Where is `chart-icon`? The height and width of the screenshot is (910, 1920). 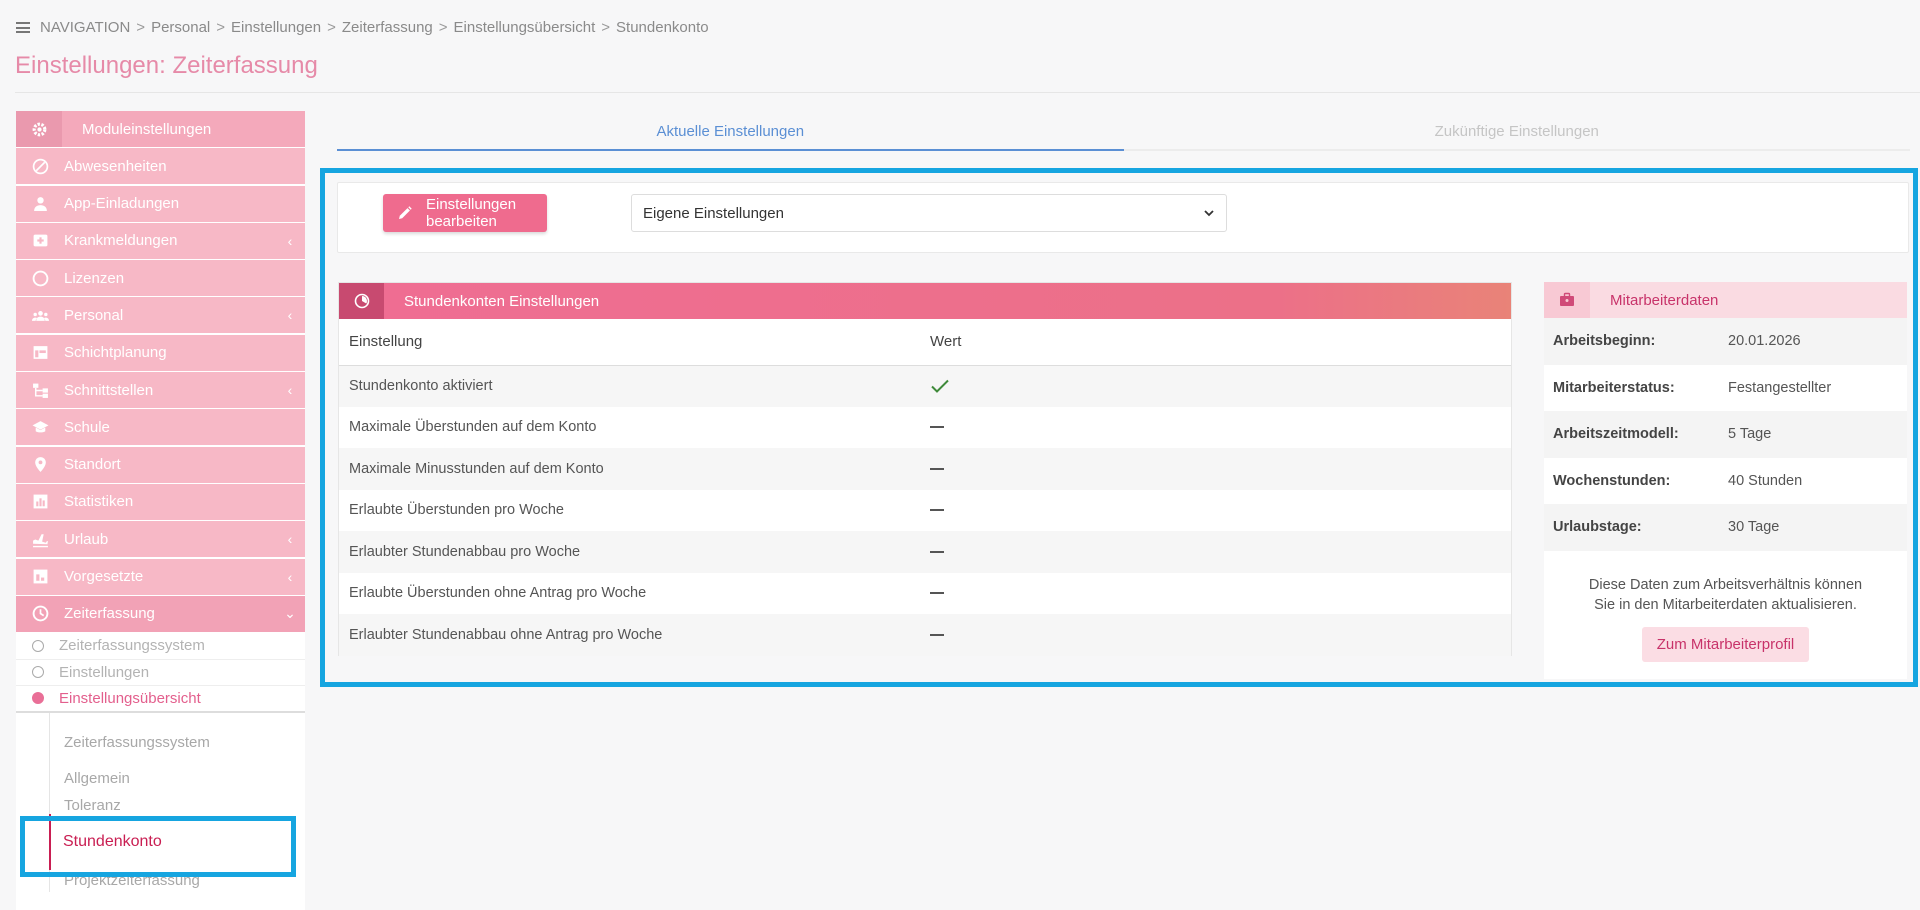
chart-icon is located at coordinates (40, 577).